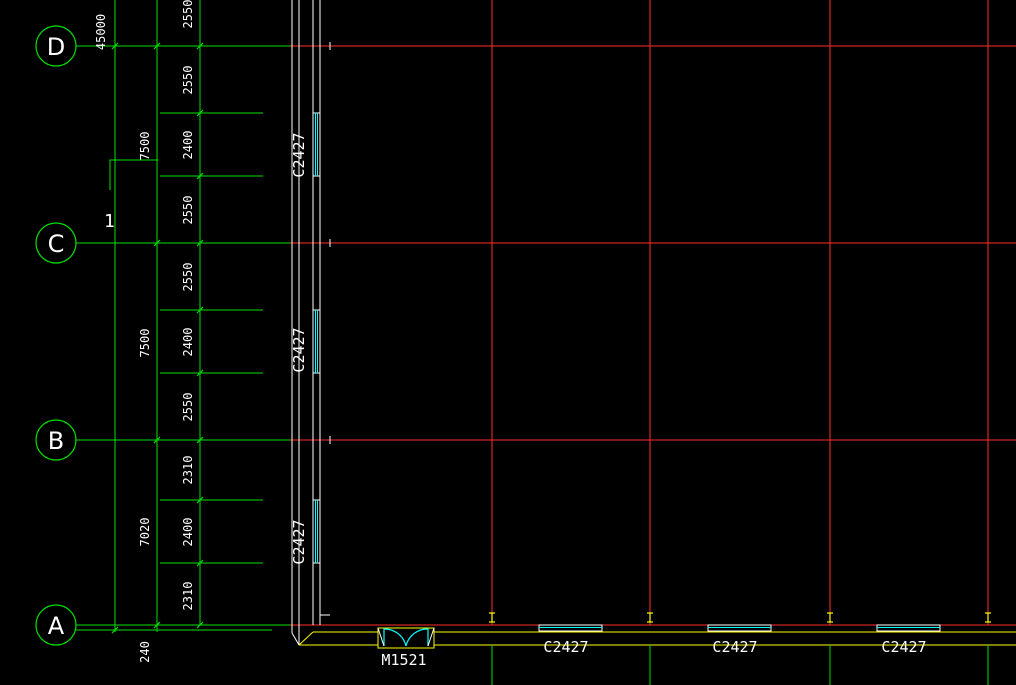  I want to click on dim-d-top: 2550, so click(188, 14).